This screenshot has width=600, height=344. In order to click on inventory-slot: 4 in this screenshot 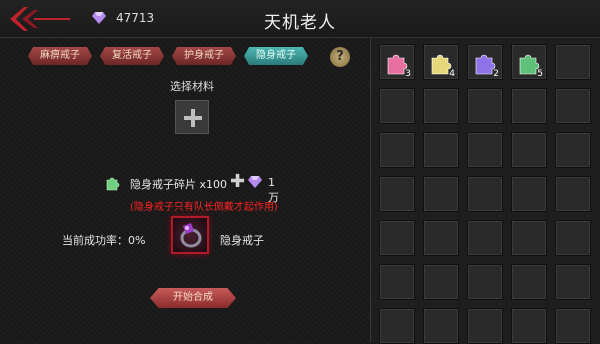, I will do `click(441, 62)`.